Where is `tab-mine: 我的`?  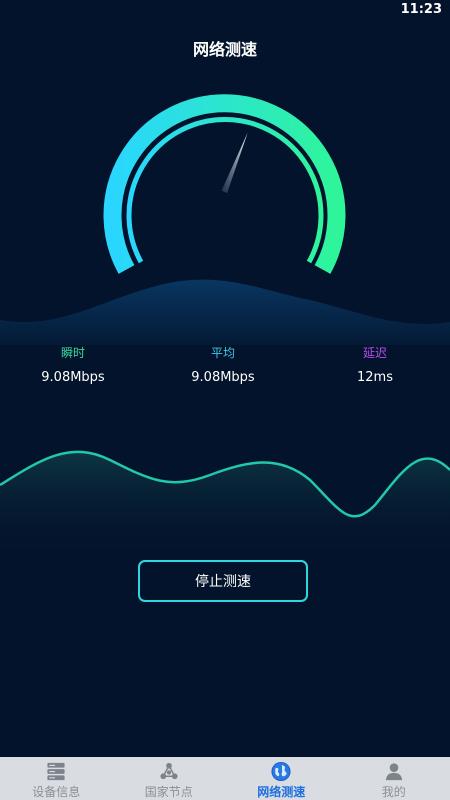
tab-mine: 我的 is located at coordinates (394, 778).